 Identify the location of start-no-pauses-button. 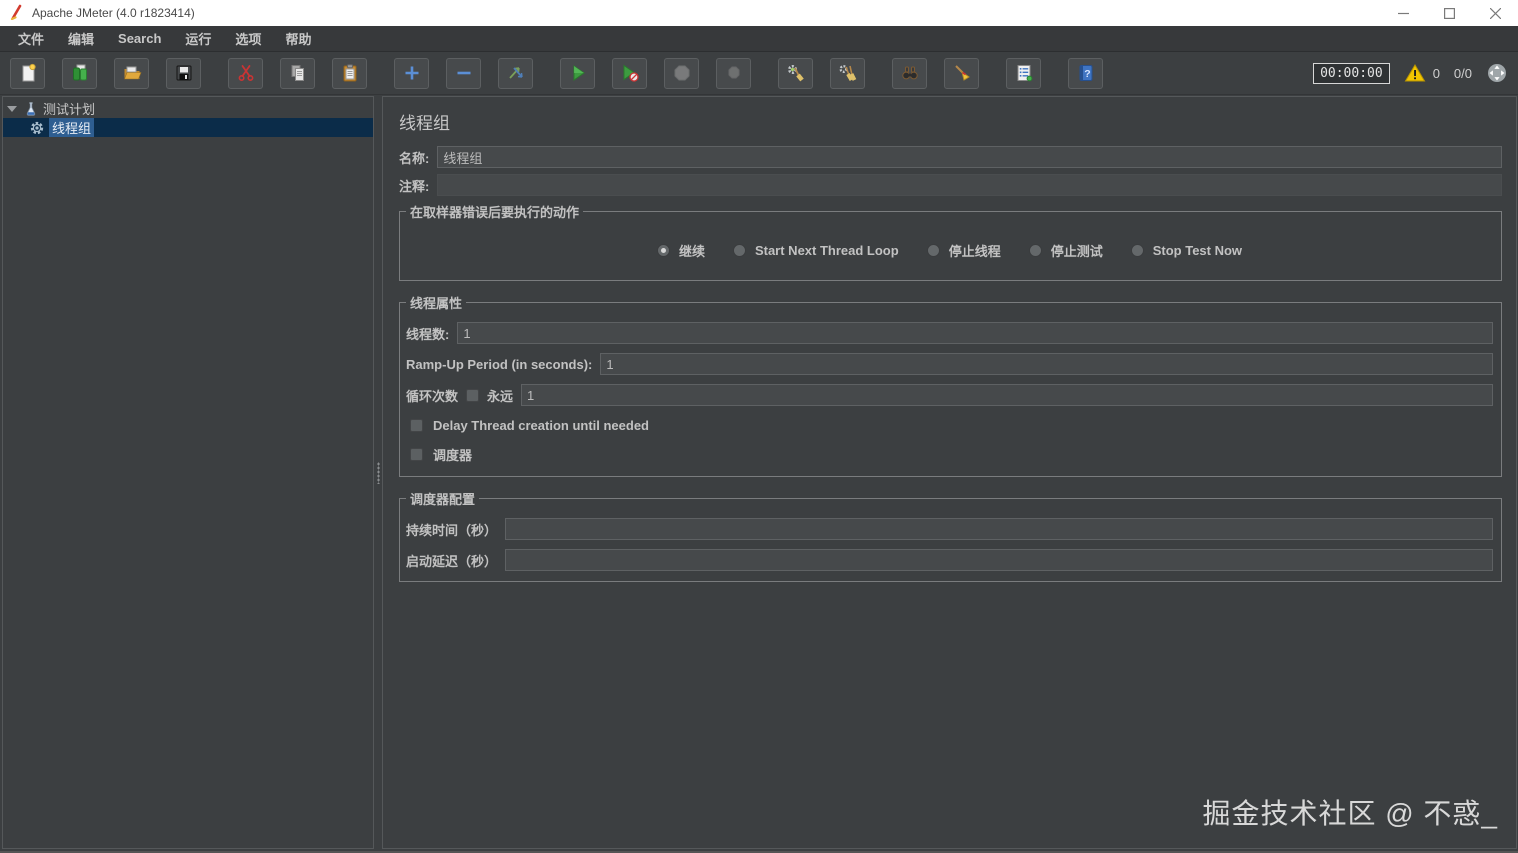
(629, 73).